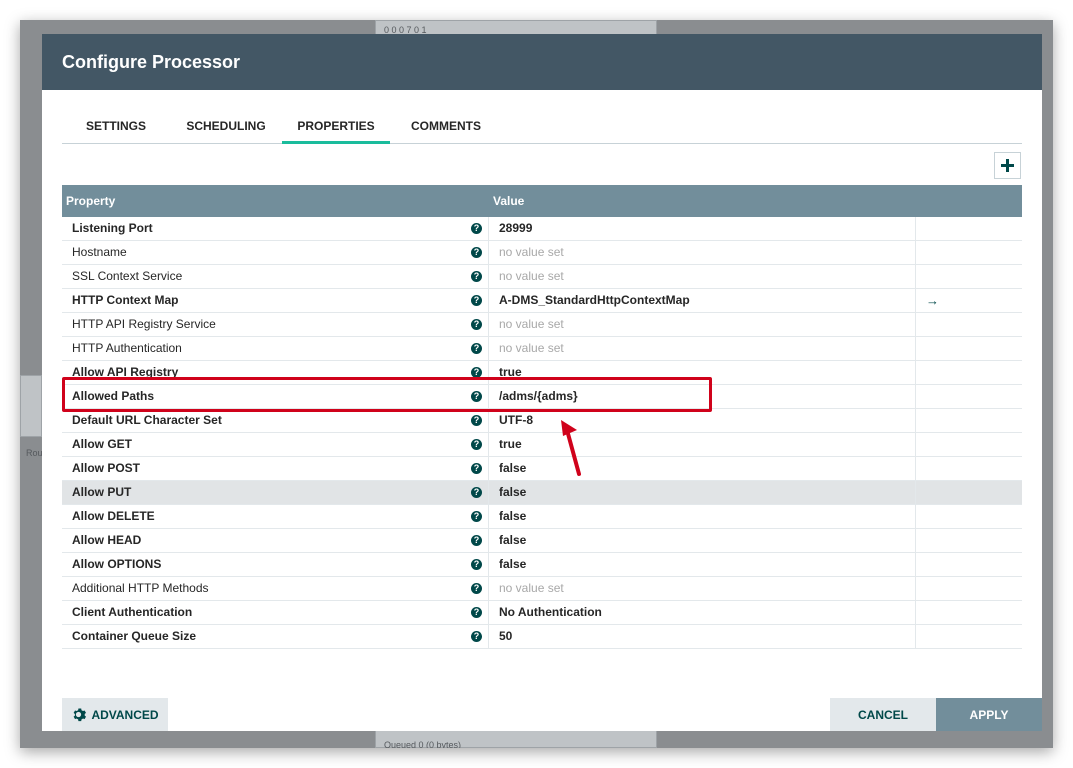  Describe the element at coordinates (702, 300) in the screenshot. I see `property-value-cell: A-DMS_StandardHttpContextMap` at that location.